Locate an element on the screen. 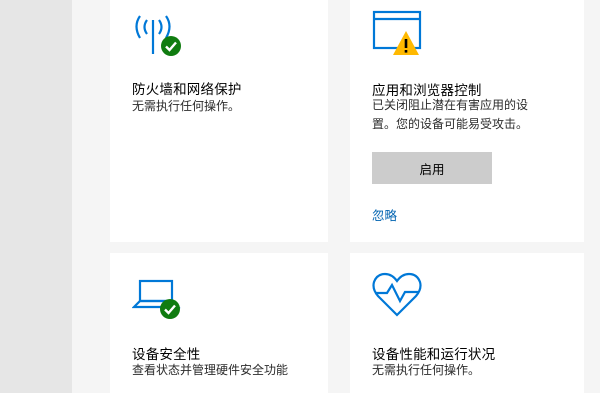 The height and width of the screenshot is (393, 600). dismiss-link: 忽略 is located at coordinates (384, 214).